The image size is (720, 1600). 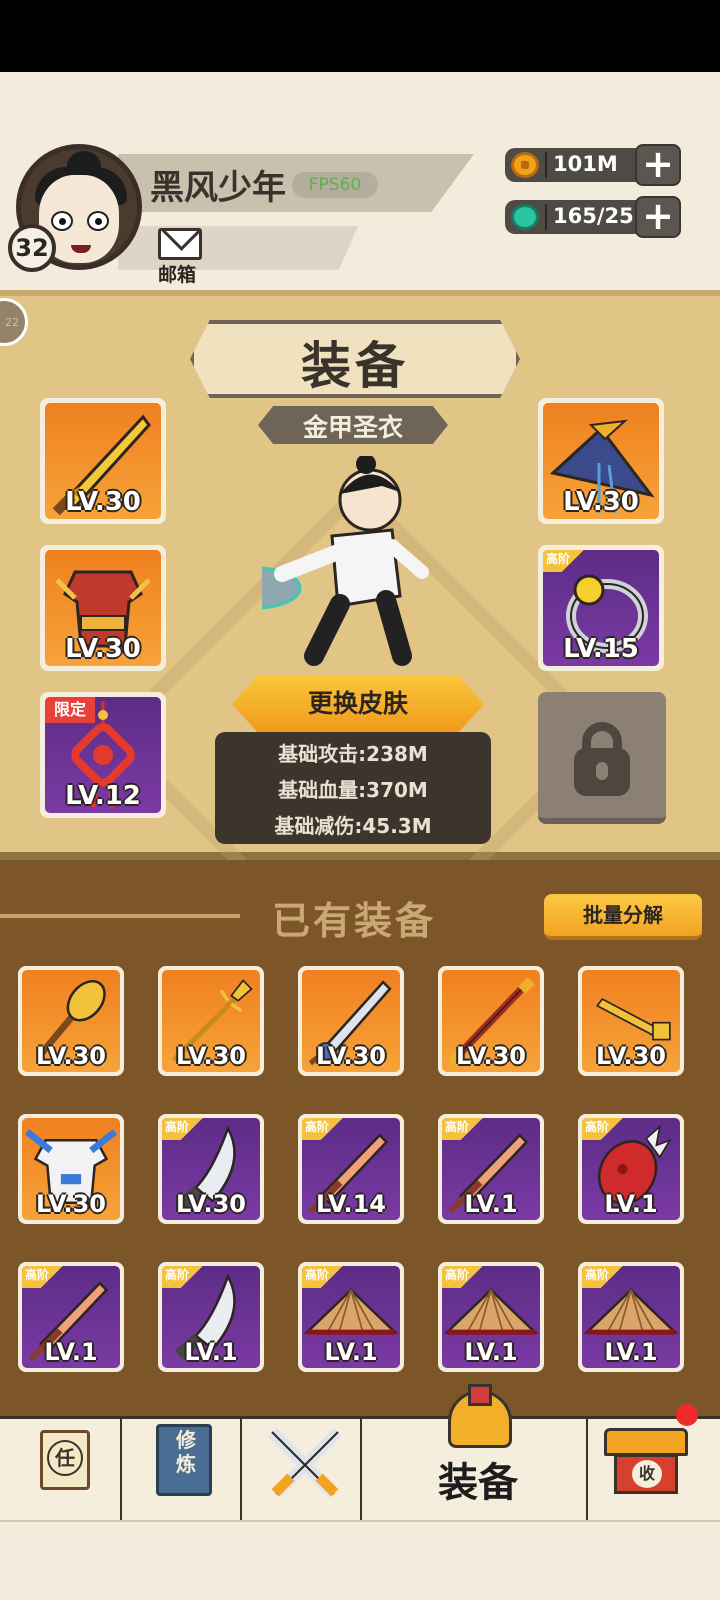 I want to click on equip-slot-armor: LV.30, so click(x=103, y=608).